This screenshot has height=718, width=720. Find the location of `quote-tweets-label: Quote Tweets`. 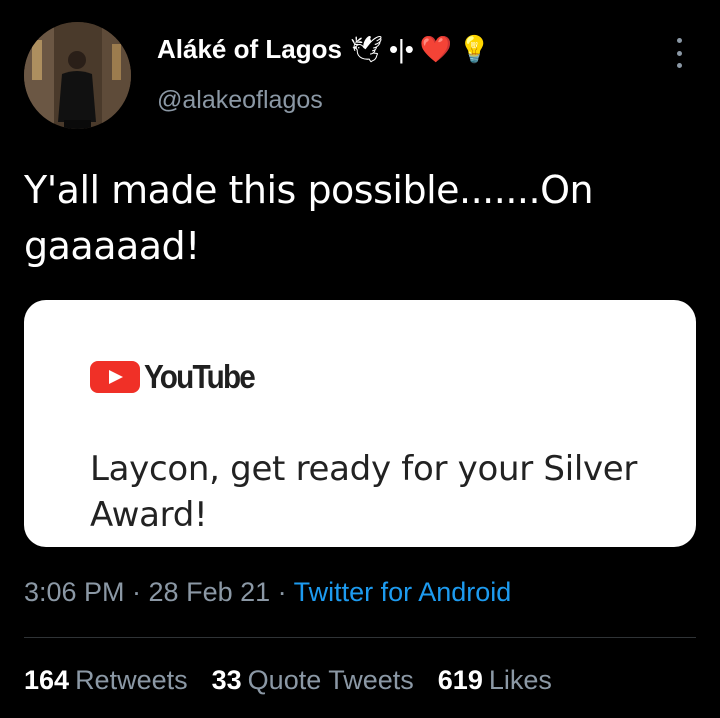

quote-tweets-label: Quote Tweets is located at coordinates (330, 680).